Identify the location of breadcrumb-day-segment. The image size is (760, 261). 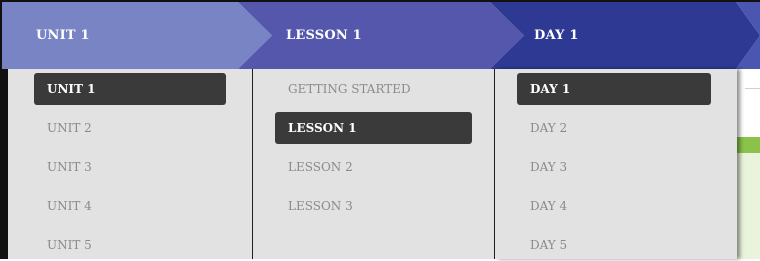
(625, 35).